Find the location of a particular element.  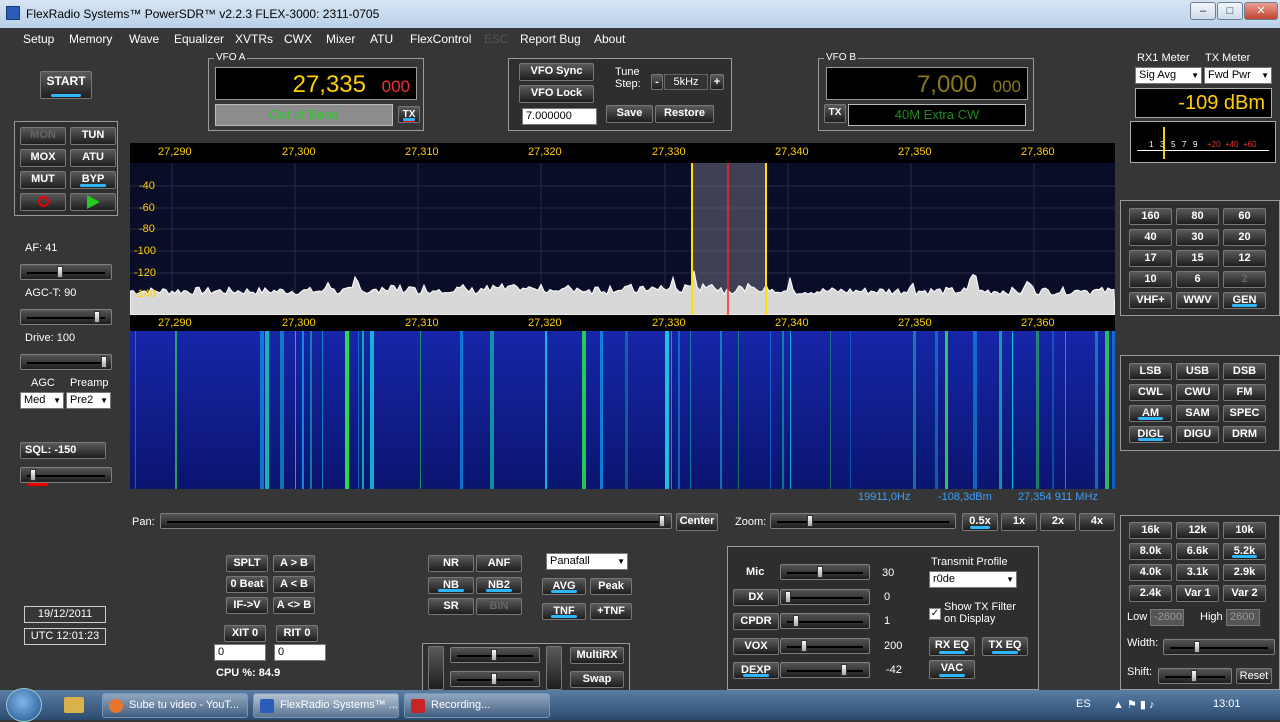

low-field: -2600 is located at coordinates (1167, 617).